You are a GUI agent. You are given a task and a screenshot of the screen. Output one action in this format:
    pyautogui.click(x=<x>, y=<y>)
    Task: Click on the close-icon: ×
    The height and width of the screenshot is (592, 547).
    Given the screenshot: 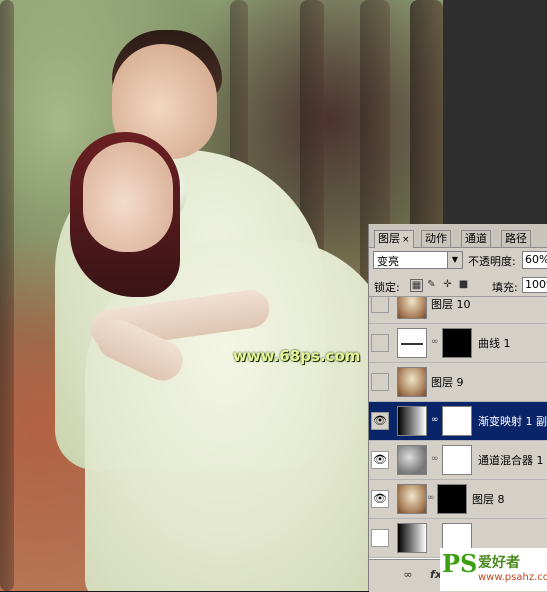 What is the action you would take?
    pyautogui.click(x=406, y=240)
    